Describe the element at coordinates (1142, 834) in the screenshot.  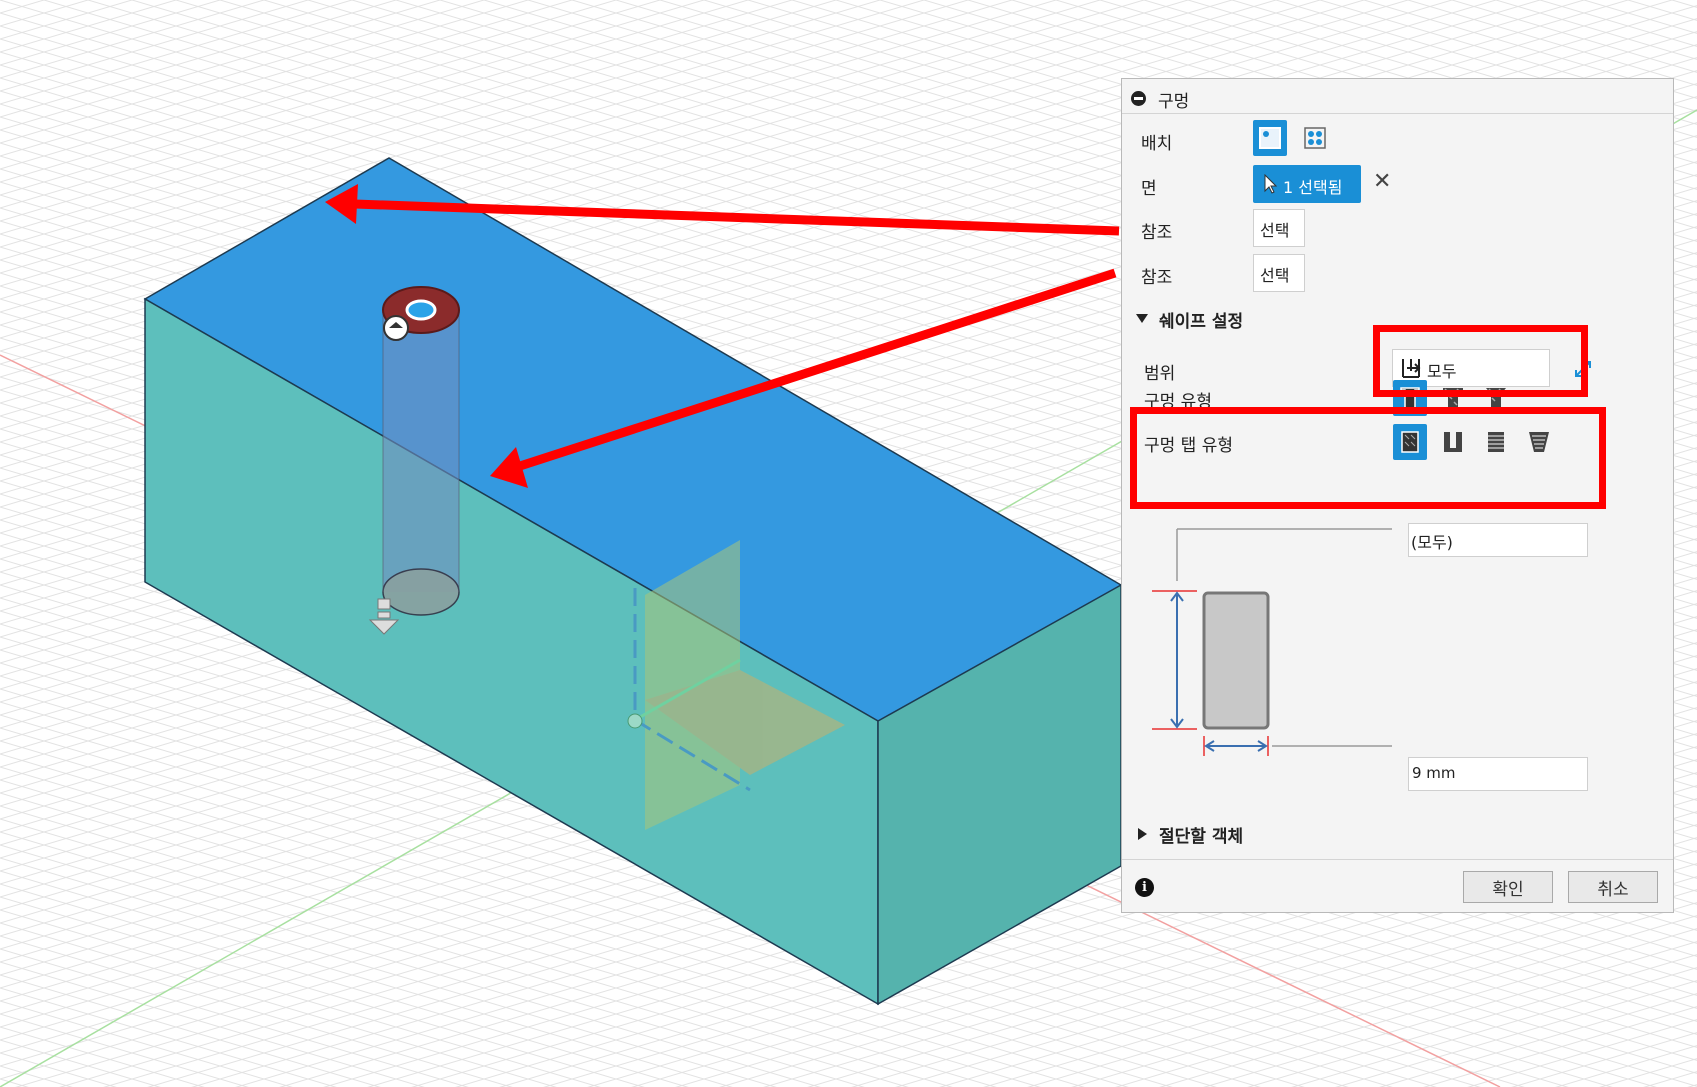
I see `triangle-right-icon` at that location.